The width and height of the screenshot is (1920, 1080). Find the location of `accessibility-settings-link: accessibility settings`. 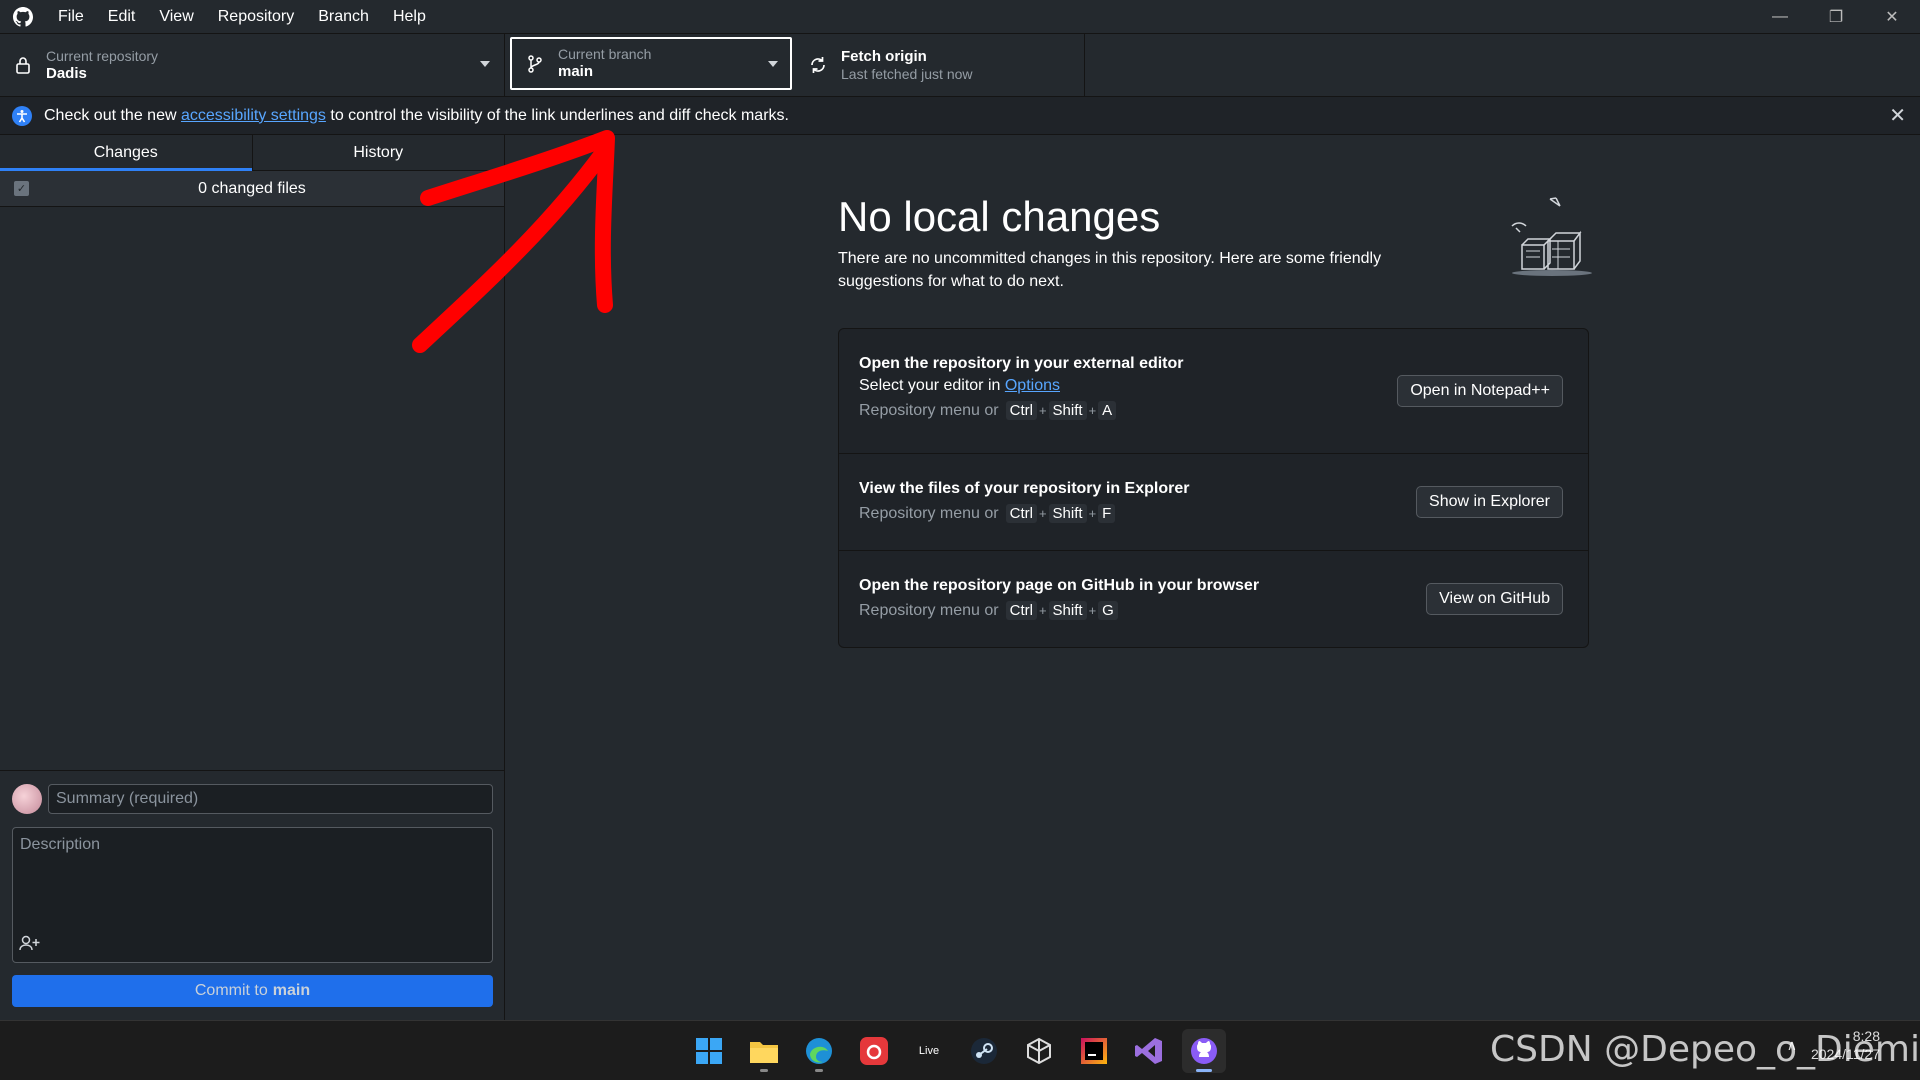

accessibility-settings-link: accessibility settings is located at coordinates (253, 115).